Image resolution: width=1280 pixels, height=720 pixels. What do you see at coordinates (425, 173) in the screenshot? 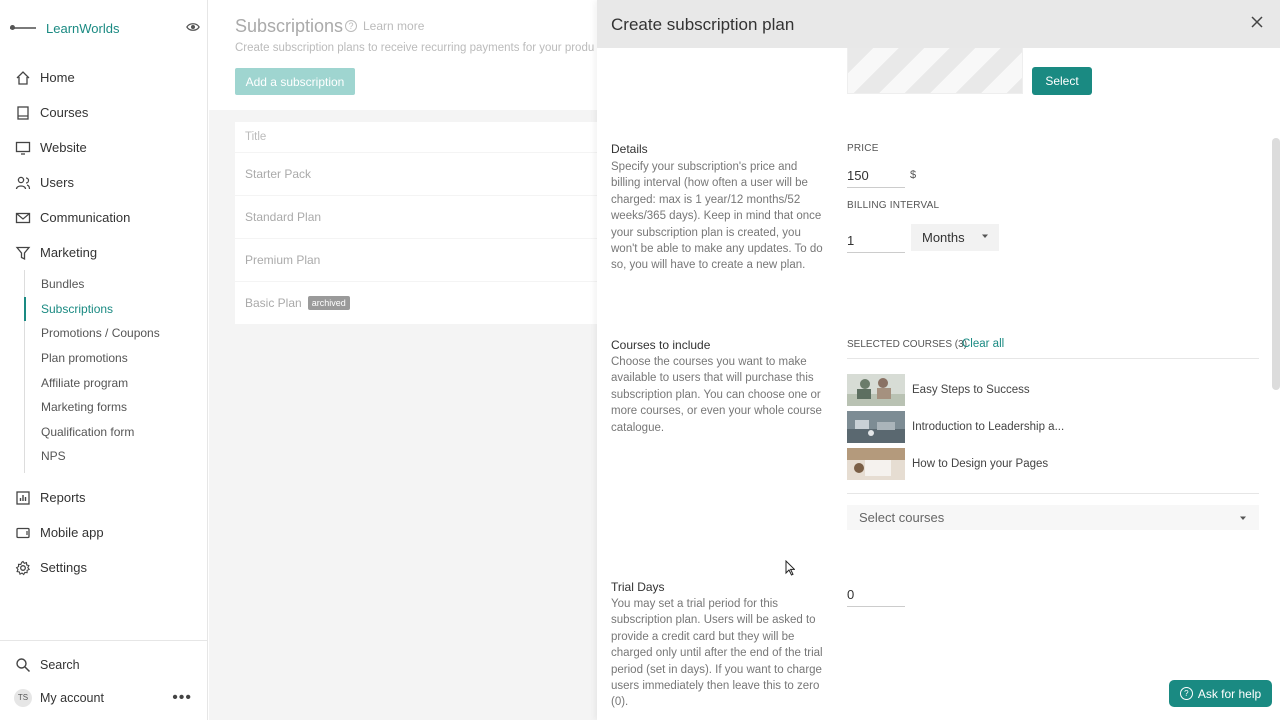
I see `table-row: Starter Pack` at bounding box center [425, 173].